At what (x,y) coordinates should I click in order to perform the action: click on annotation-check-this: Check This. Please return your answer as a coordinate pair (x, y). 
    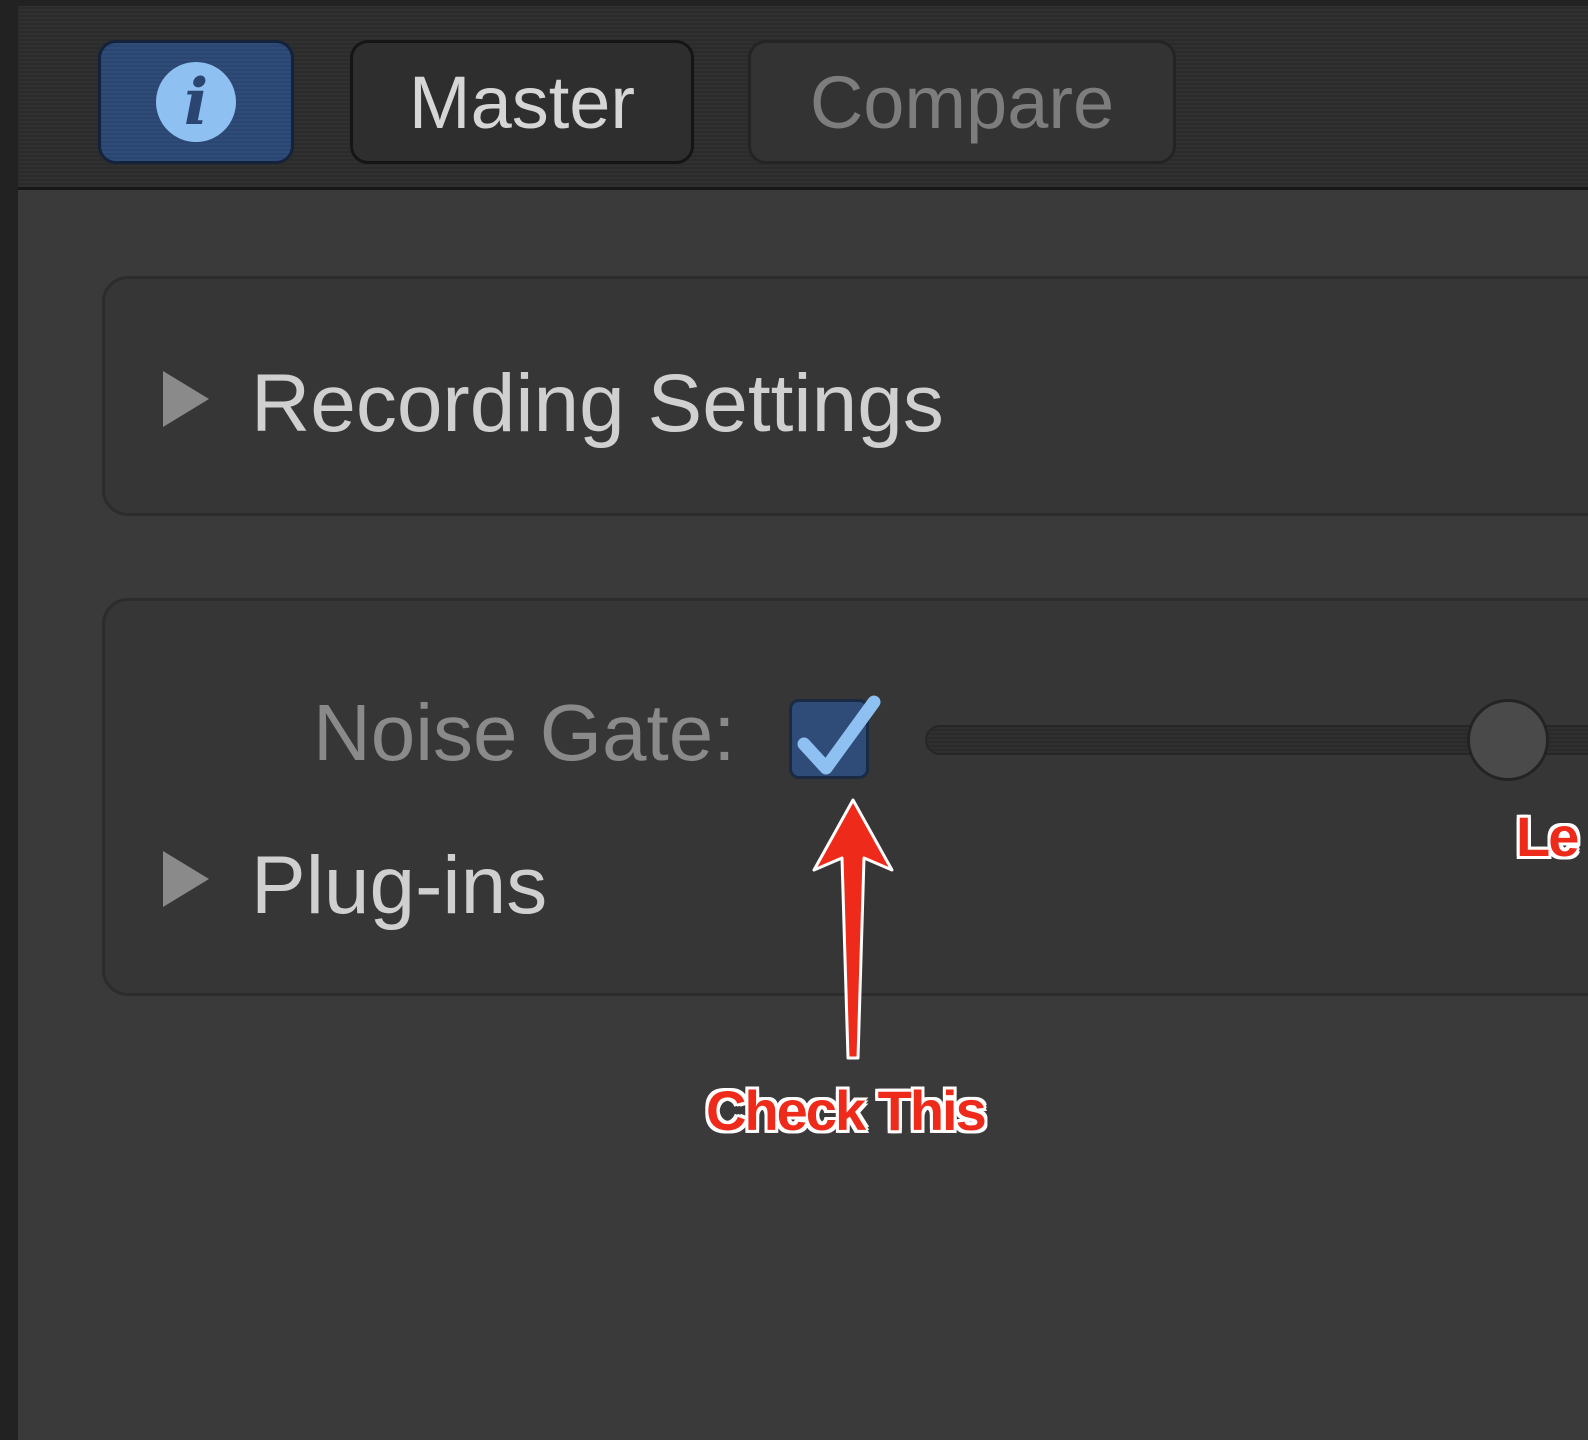
    Looking at the image, I should click on (846, 1110).